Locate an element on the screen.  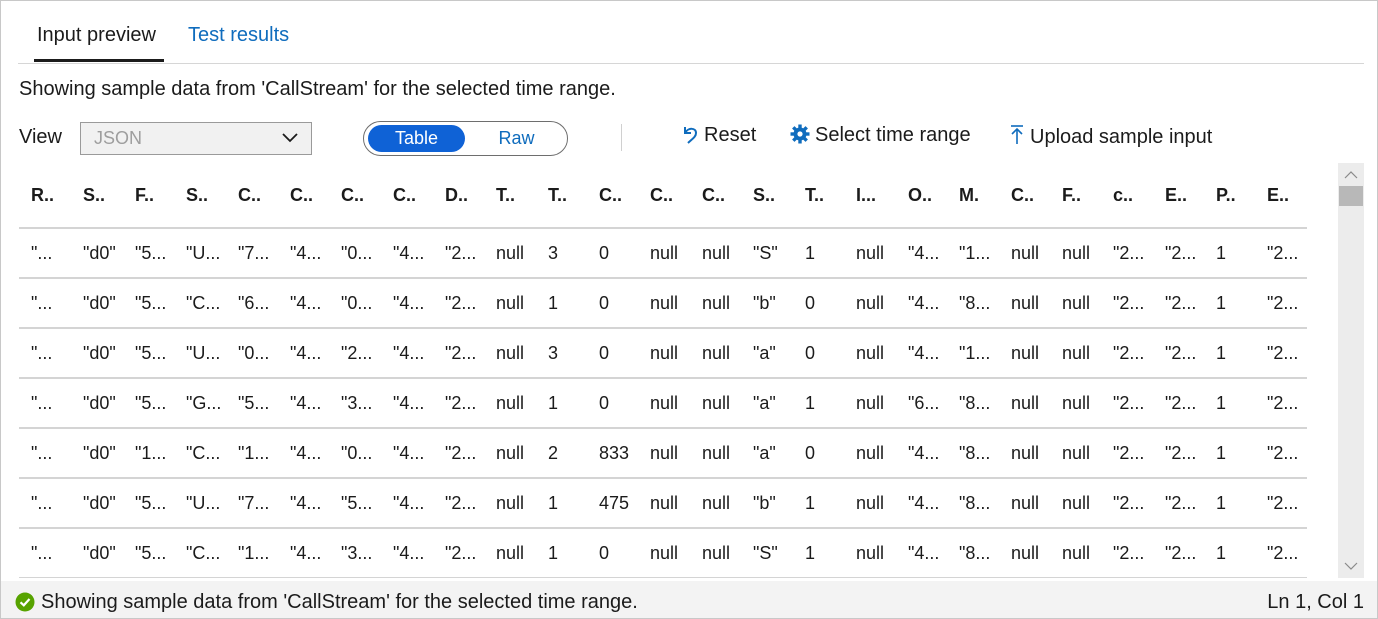
column-header: c.. is located at coordinates (1127, 195).